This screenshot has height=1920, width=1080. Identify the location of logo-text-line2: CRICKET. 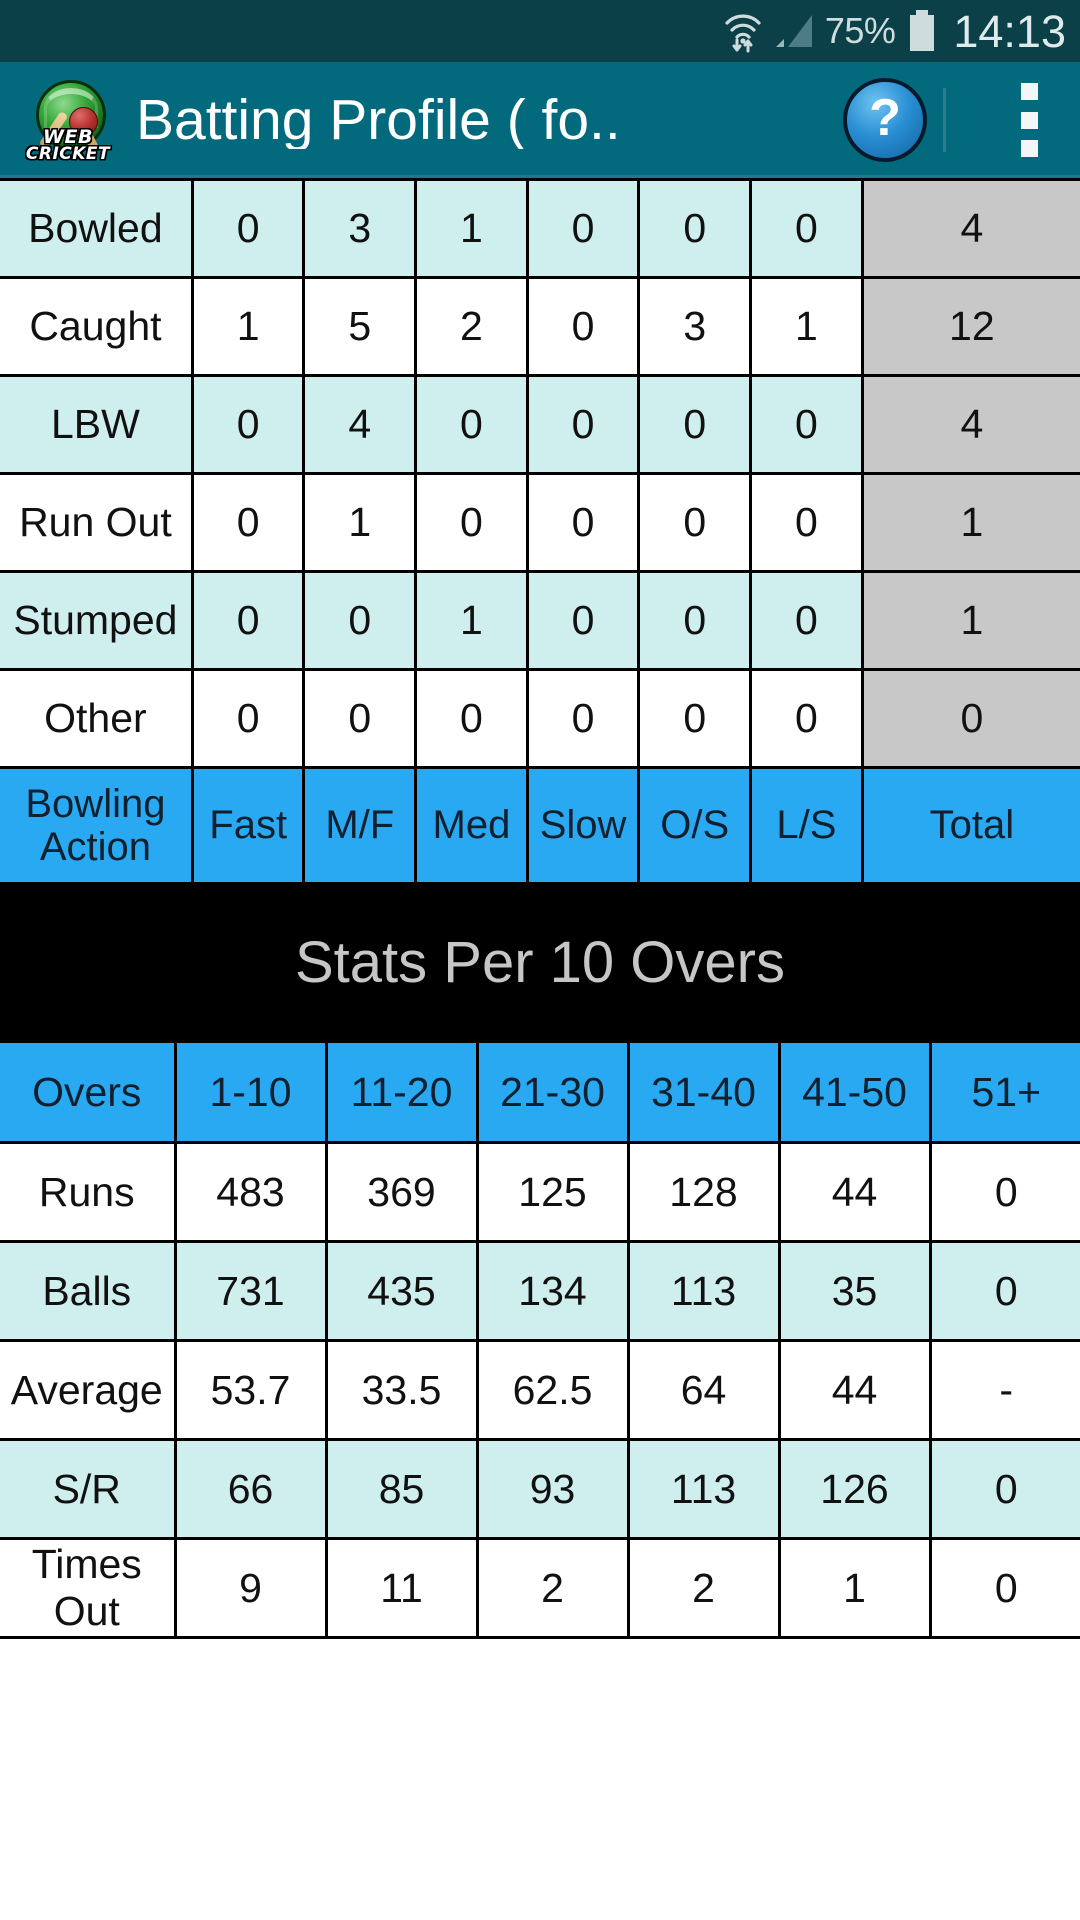
(68, 154).